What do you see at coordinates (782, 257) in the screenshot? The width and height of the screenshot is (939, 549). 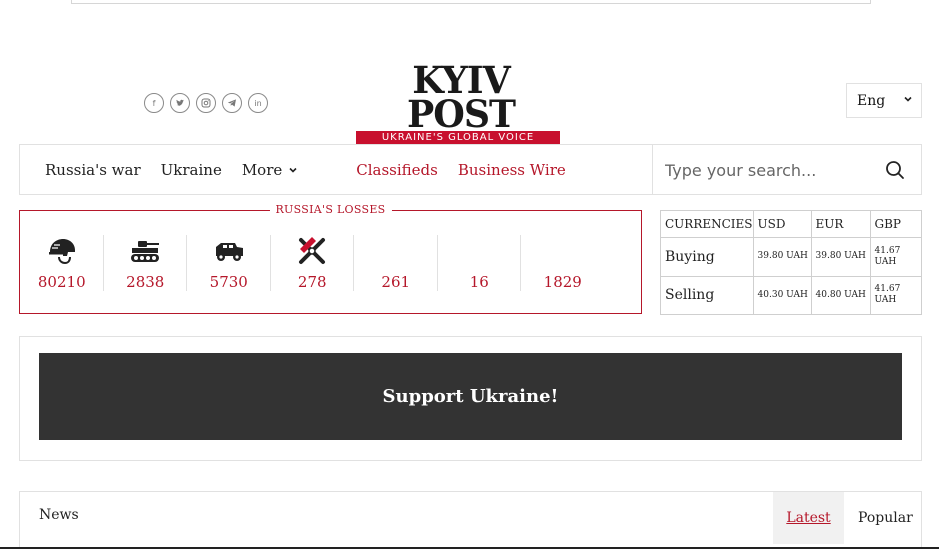 I see `rate-usd: 39.80 UAH` at bounding box center [782, 257].